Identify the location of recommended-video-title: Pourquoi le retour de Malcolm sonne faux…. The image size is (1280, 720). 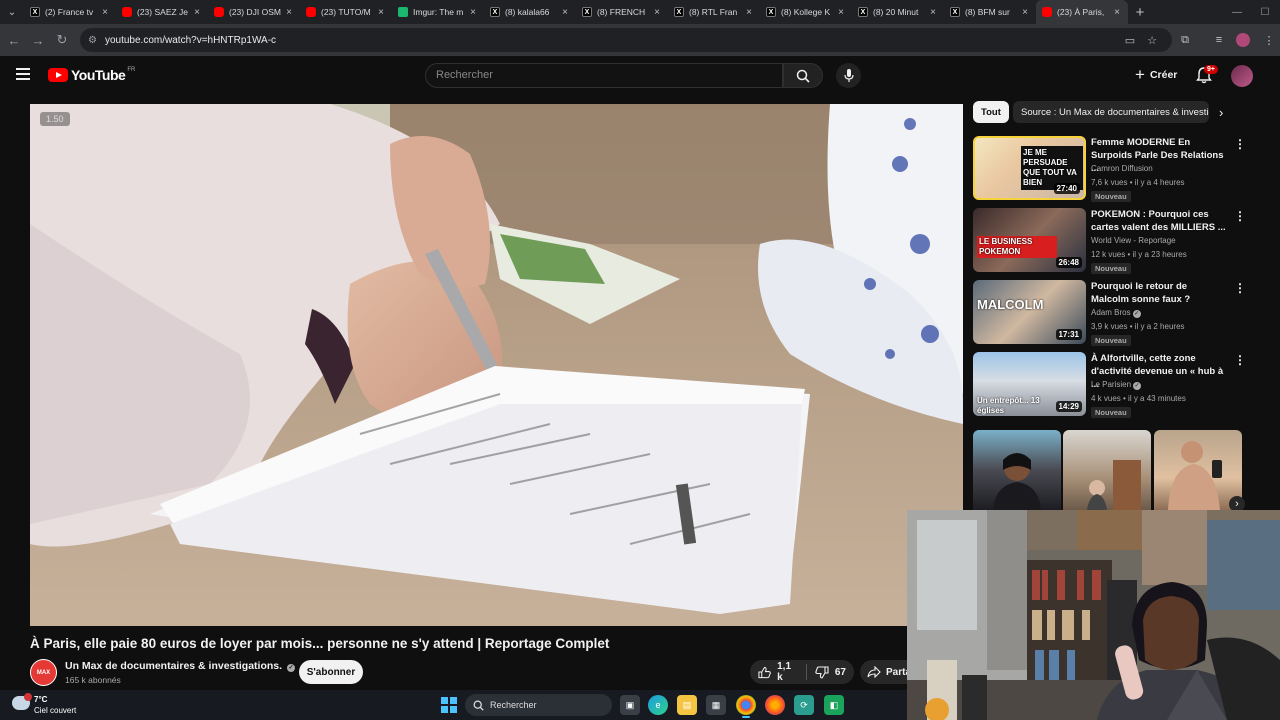
(1159, 293).